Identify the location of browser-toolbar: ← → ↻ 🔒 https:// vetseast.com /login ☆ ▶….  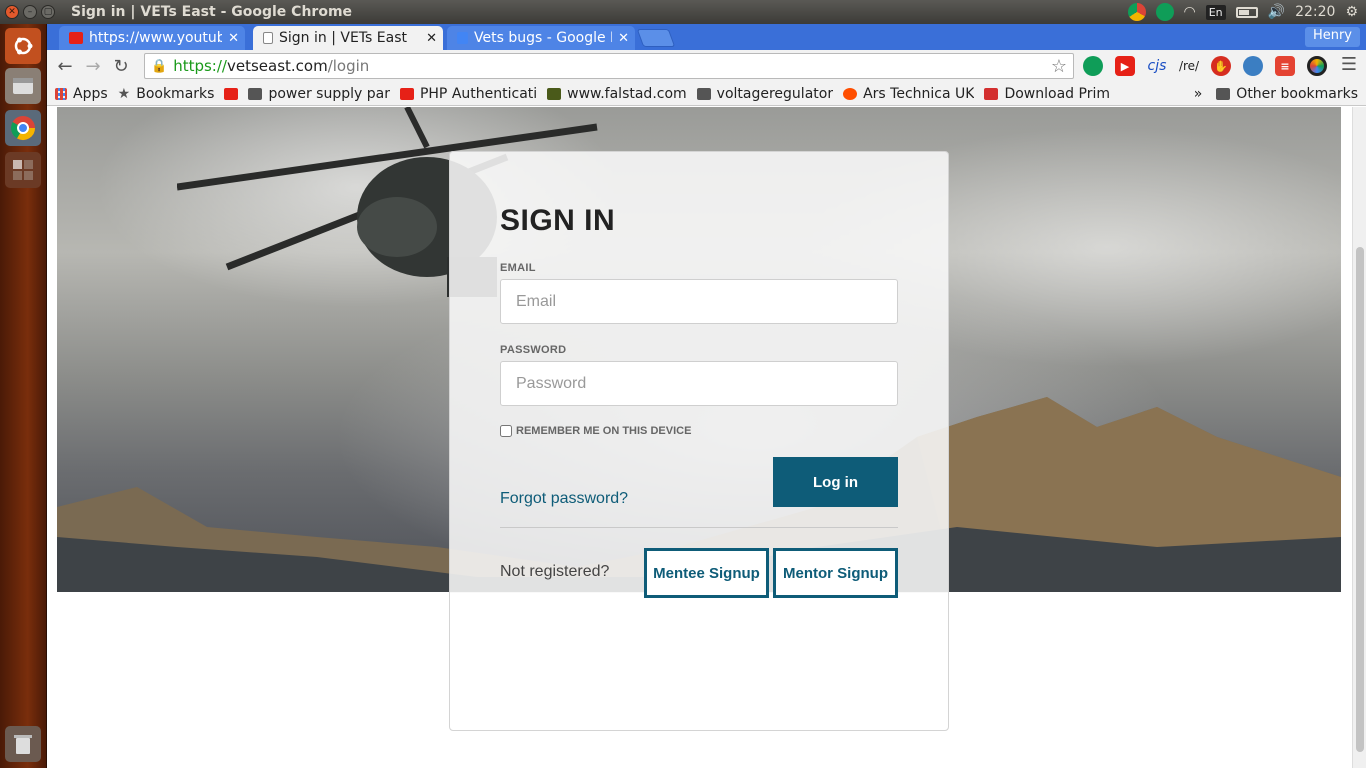
(706, 66).